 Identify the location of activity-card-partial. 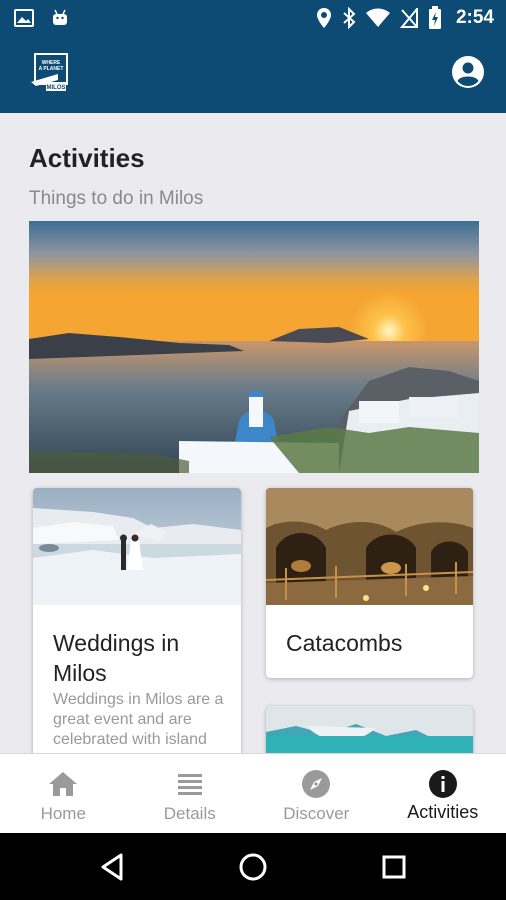
(369, 729).